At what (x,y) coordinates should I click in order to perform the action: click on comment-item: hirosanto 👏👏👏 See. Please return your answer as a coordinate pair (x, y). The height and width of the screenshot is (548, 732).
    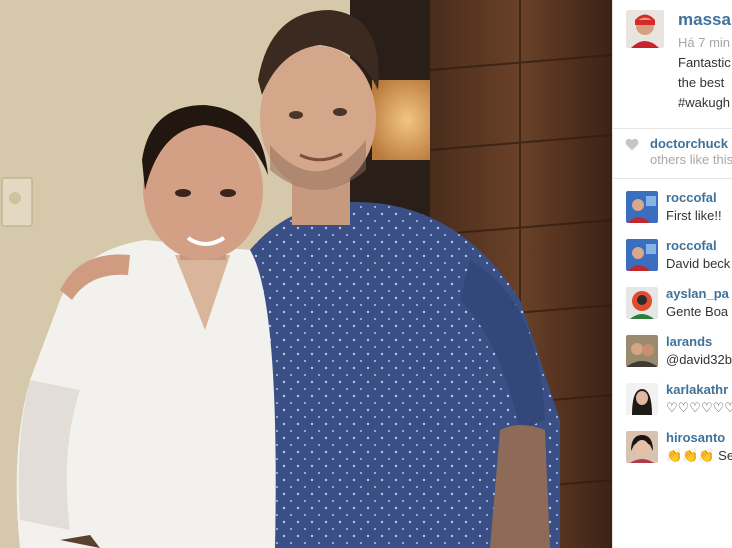
    Looking at the image, I should click on (672, 450).